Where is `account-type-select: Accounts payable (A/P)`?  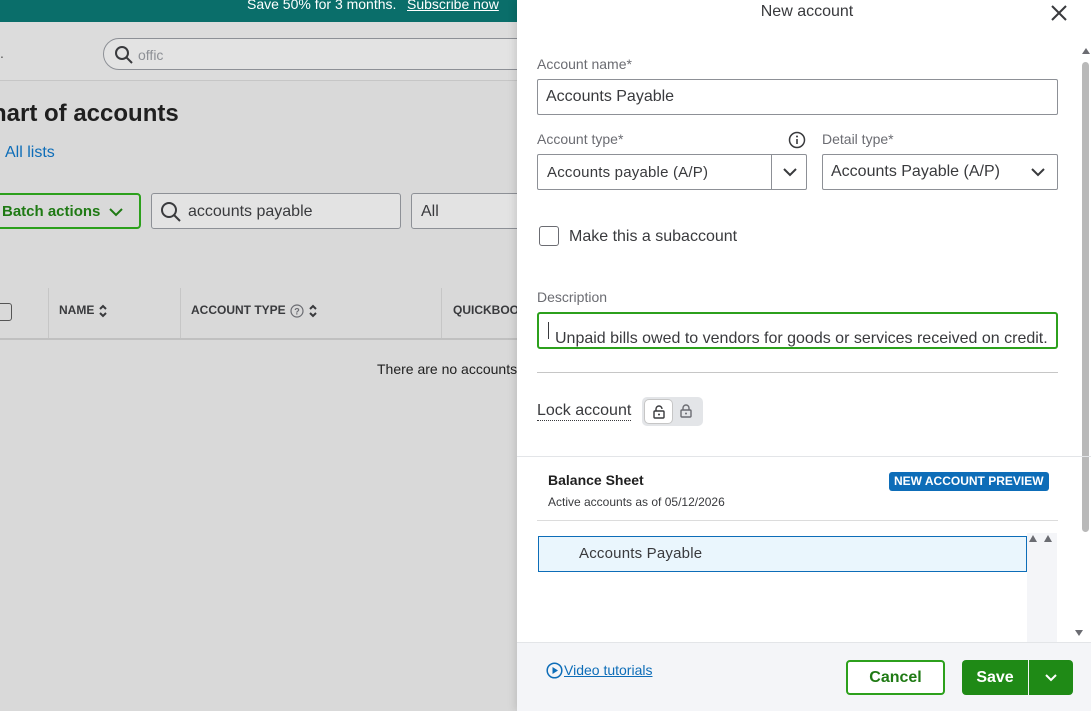 account-type-select: Accounts payable (A/P) is located at coordinates (672, 172).